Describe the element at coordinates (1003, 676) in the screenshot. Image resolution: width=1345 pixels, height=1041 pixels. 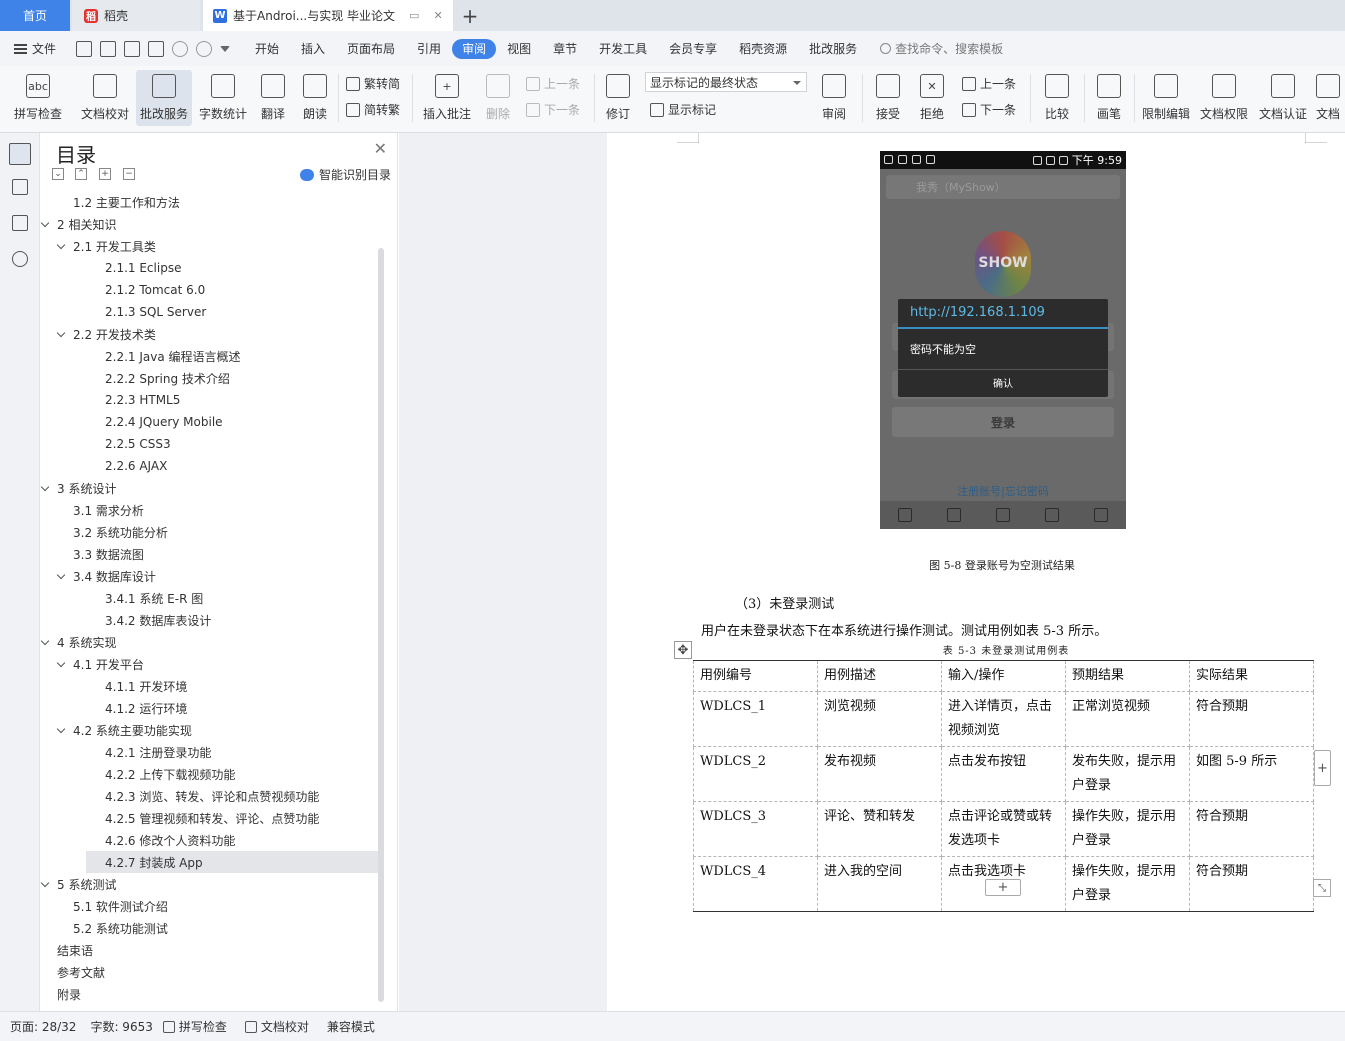
I see `table-header-cell: 输入/操作` at that location.